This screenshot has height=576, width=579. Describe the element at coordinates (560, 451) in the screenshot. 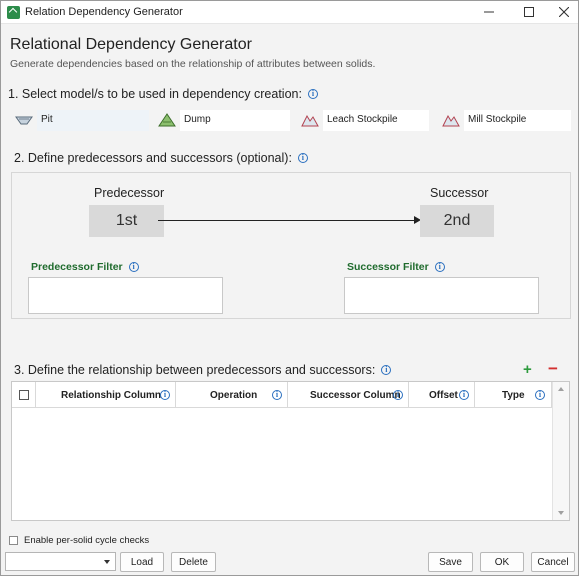

I see `grid-scrollbar` at that location.